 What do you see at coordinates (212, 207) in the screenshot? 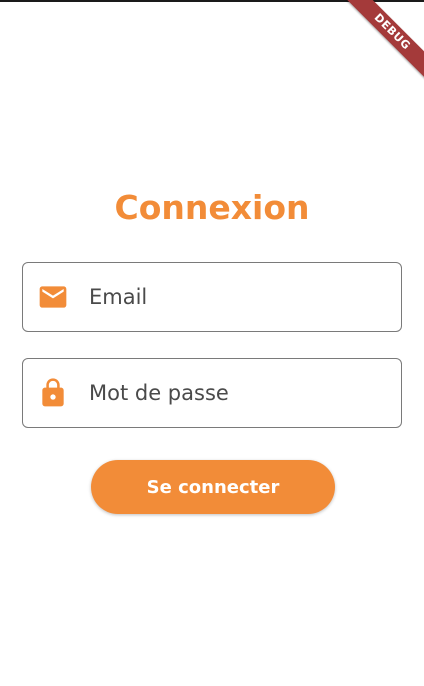
I see `page-title: Connexion` at bounding box center [212, 207].